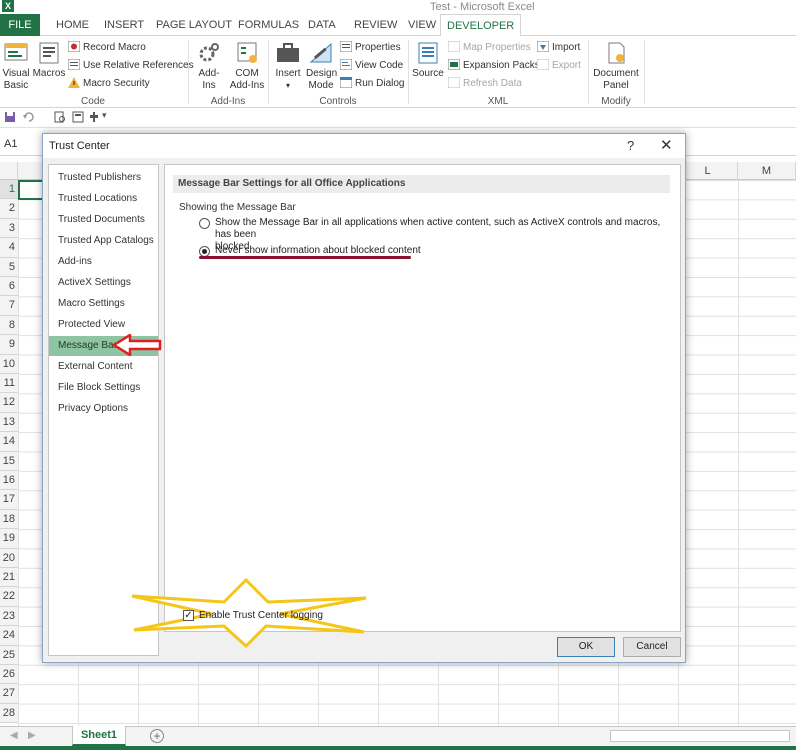 This screenshot has height=750, width=796. I want to click on row-header: 24, so click(9, 636).